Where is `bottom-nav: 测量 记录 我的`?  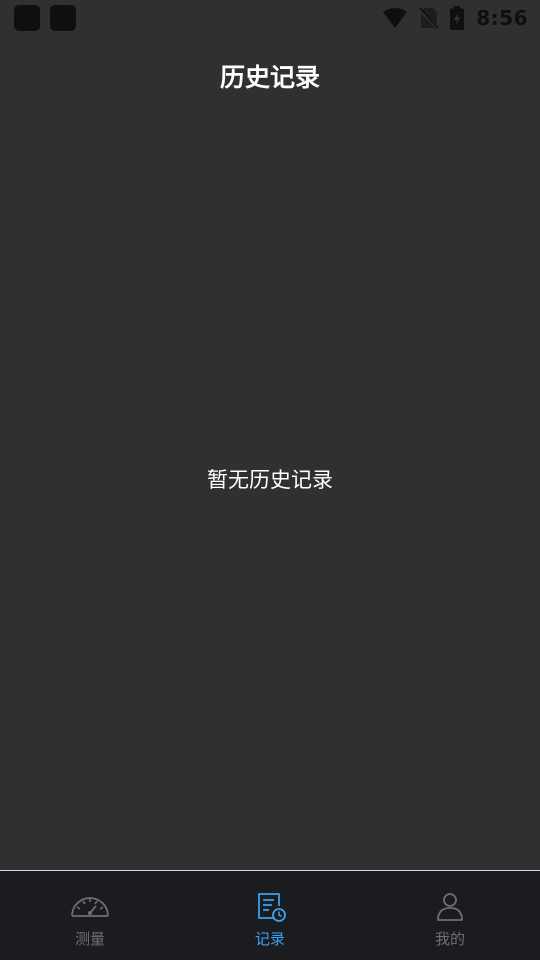 bottom-nav: 测量 记录 我的 is located at coordinates (270, 915).